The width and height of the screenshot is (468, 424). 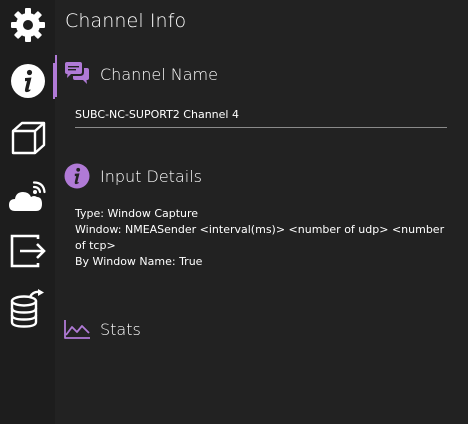 I want to click on sidebar-item-export, so click(x=27, y=251).